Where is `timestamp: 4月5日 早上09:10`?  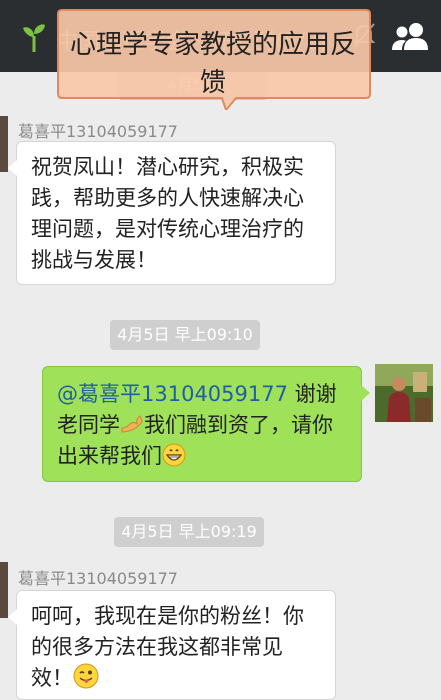
timestamp: 4月5日 早上09:10 is located at coordinates (185, 335).